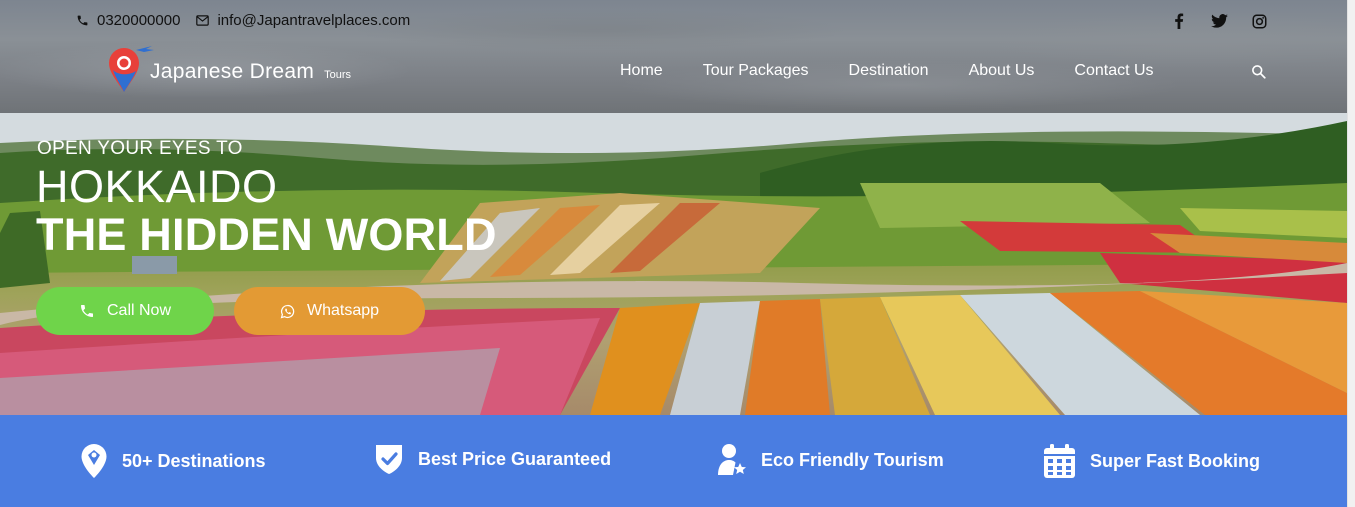  Describe the element at coordinates (287, 311) in the screenshot. I see `whatsapp-icon` at that location.